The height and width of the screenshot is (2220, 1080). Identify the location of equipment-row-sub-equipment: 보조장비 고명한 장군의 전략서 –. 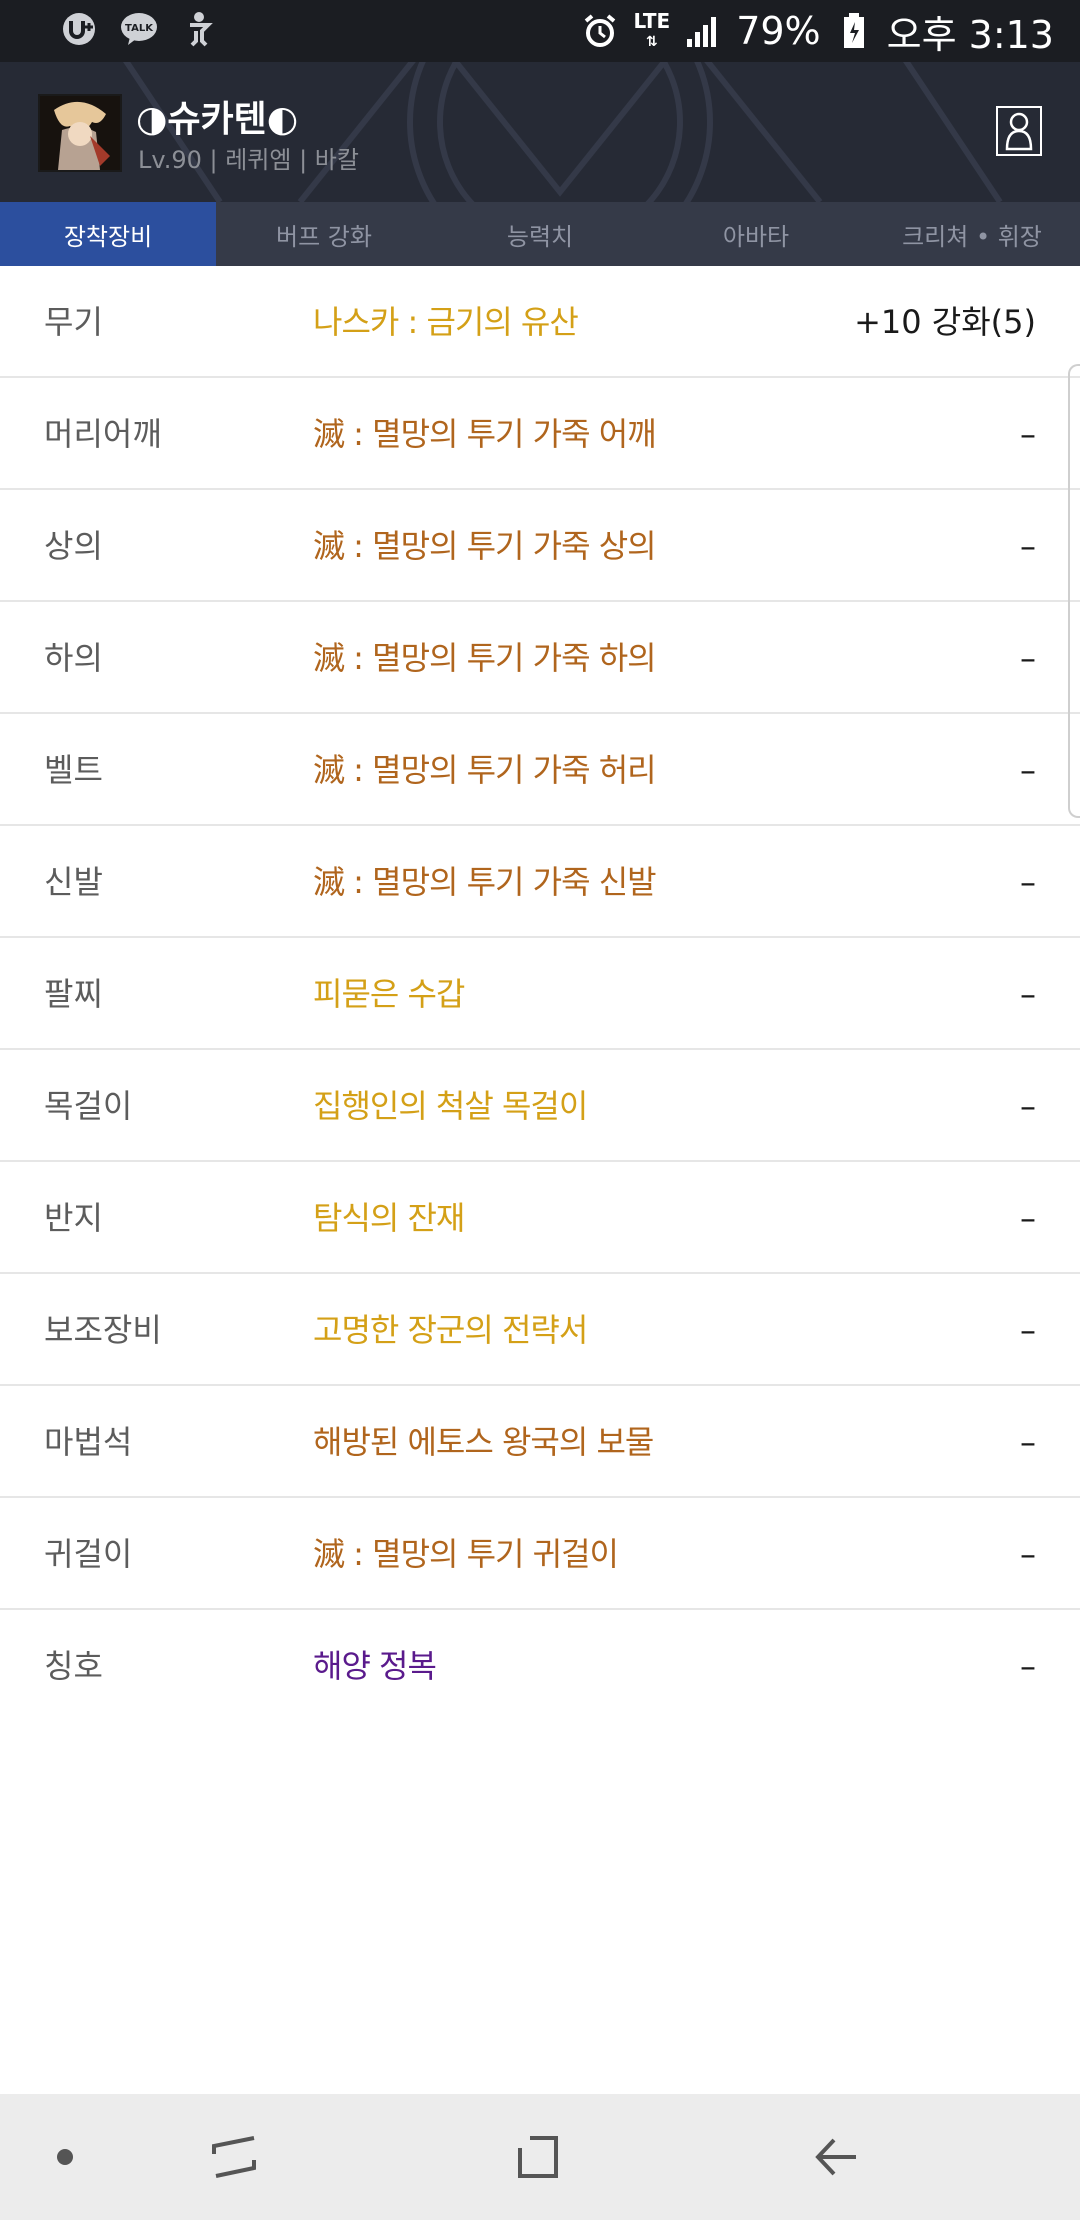
(540, 1330).